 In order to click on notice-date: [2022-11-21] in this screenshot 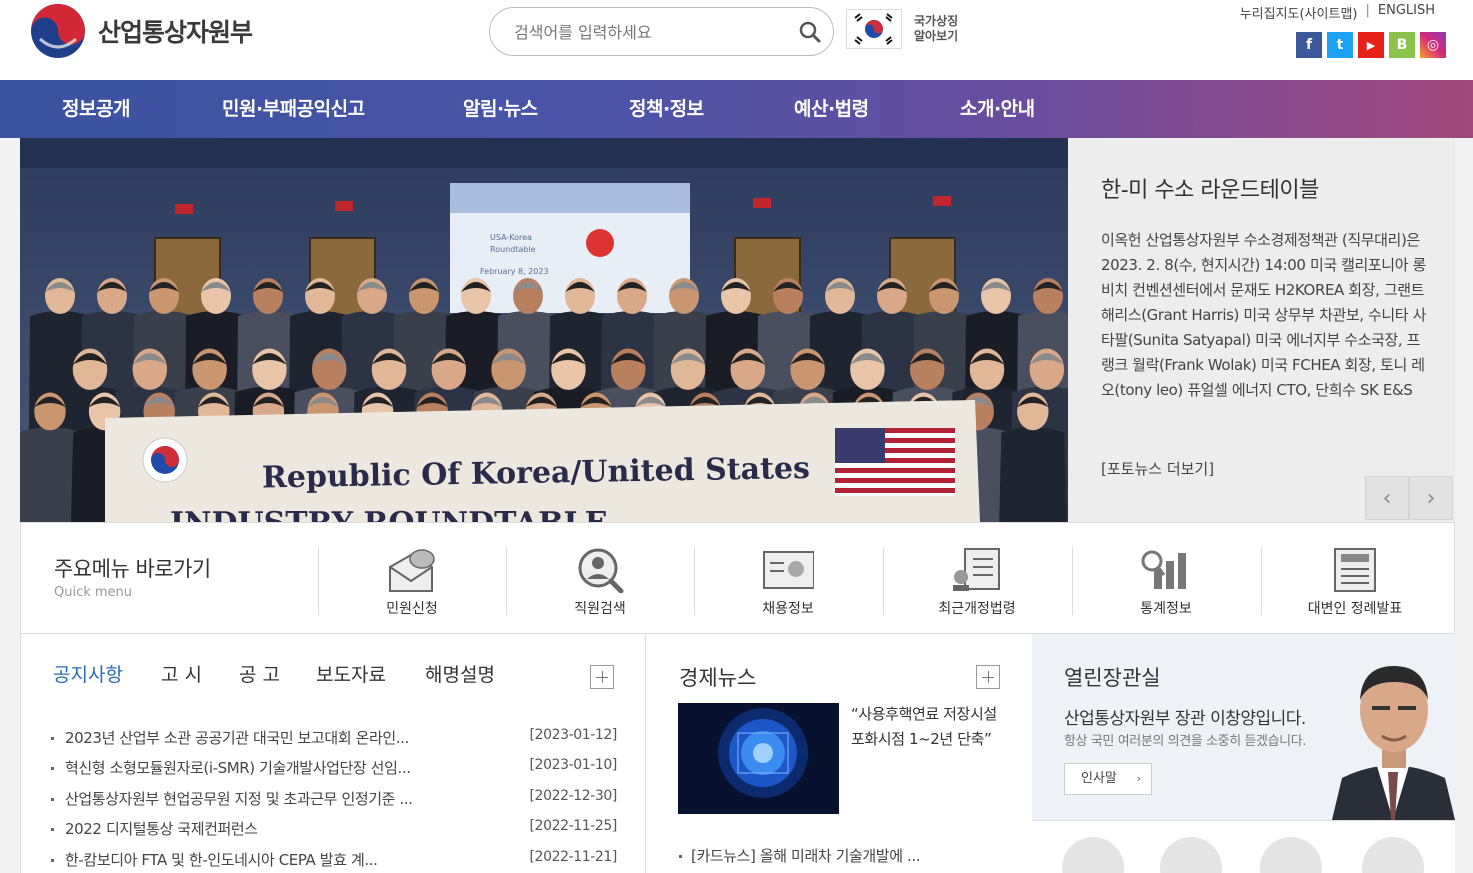, I will do `click(573, 857)`.